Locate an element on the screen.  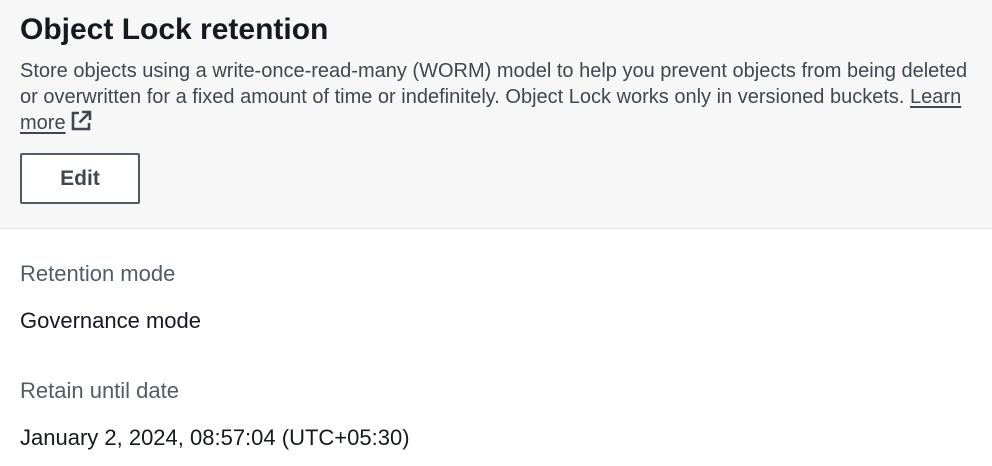
edit-button: Edit is located at coordinates (80, 178).